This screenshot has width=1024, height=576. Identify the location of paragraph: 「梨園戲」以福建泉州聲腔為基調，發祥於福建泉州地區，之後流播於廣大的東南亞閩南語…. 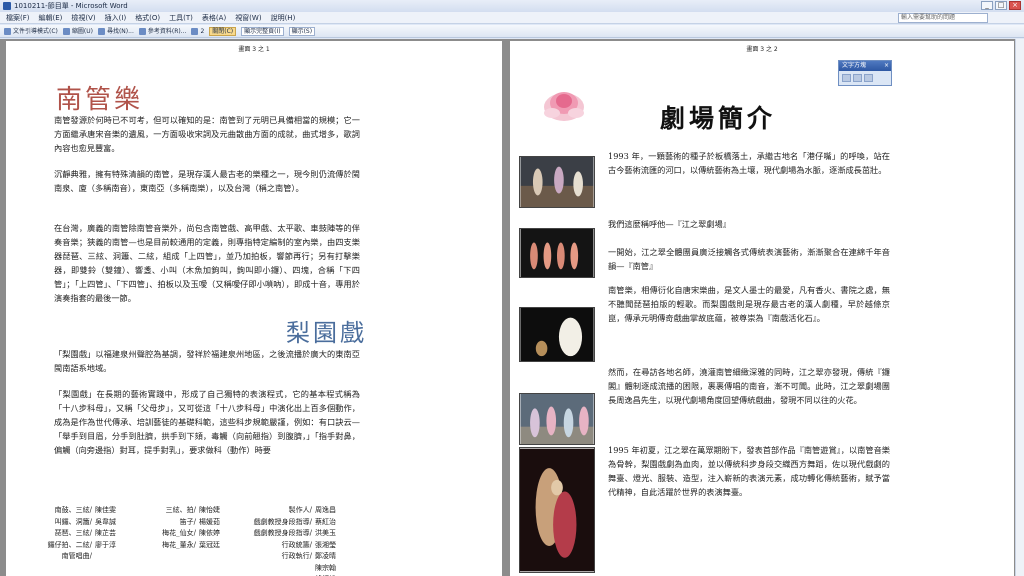
(207, 361).